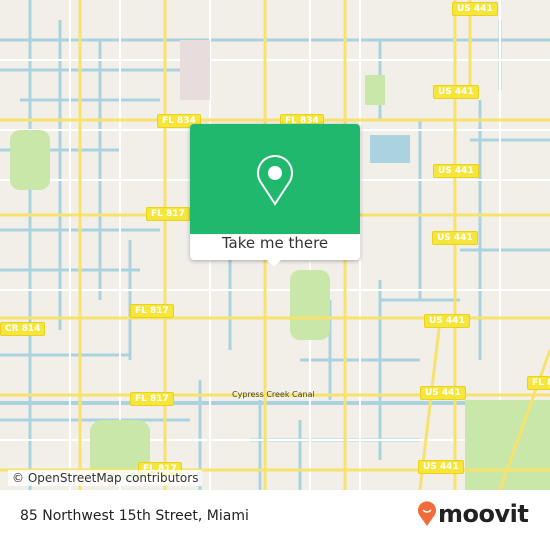  I want to click on footer: 85 Northwest 15th Street, Miami moovit, so click(275, 520).